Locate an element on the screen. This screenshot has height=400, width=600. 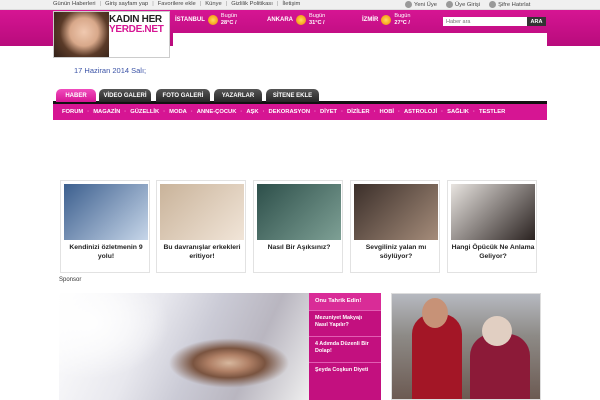
side-panel-item: 4 Adımda Düzenli Bir Dolap! is located at coordinates (345, 349).